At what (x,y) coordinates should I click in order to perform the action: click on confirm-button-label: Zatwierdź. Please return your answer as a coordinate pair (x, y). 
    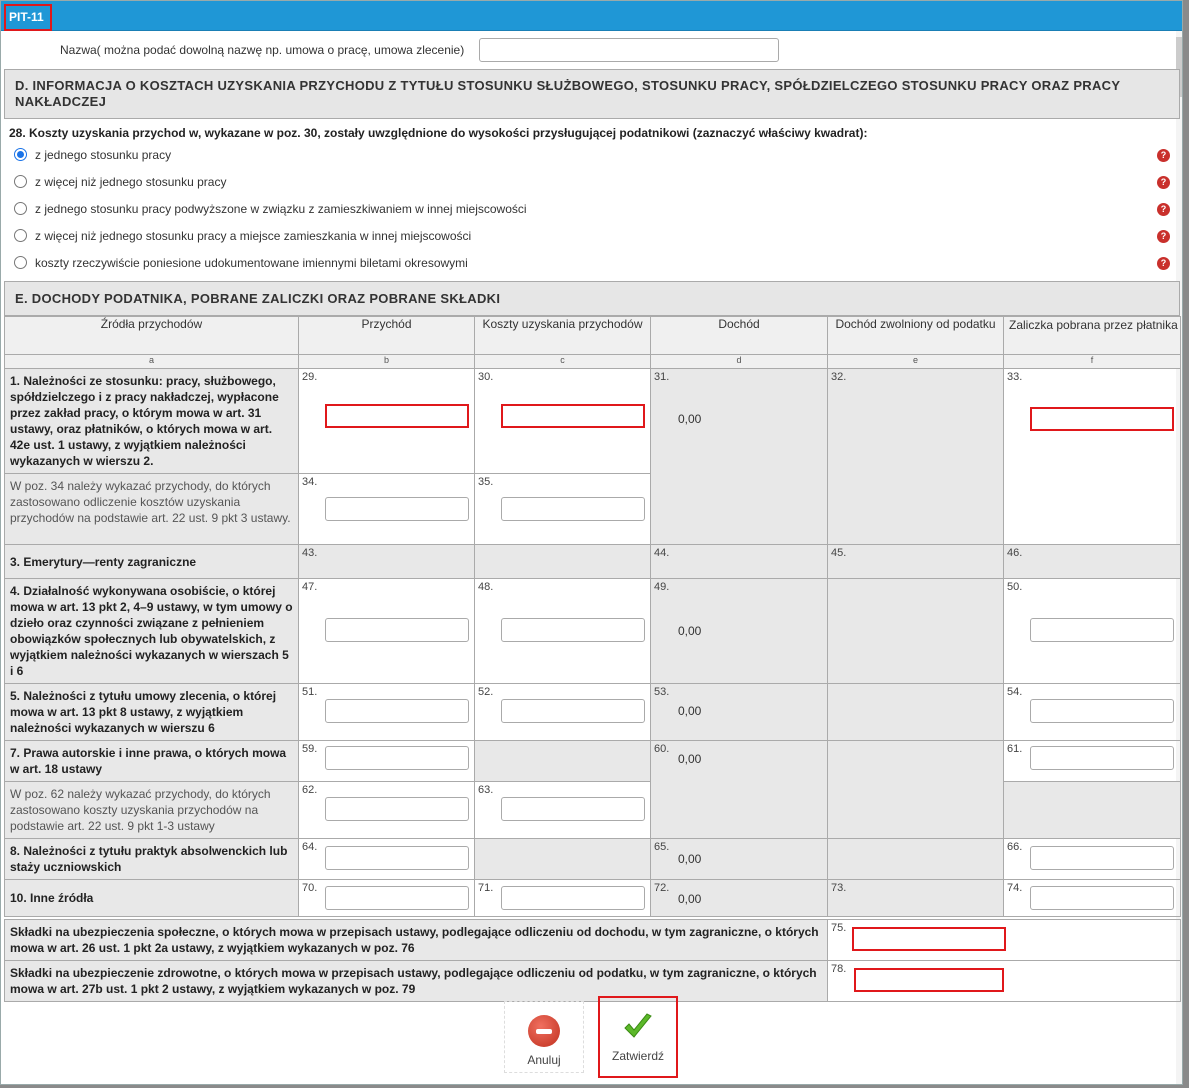
    Looking at the image, I should click on (638, 1056).